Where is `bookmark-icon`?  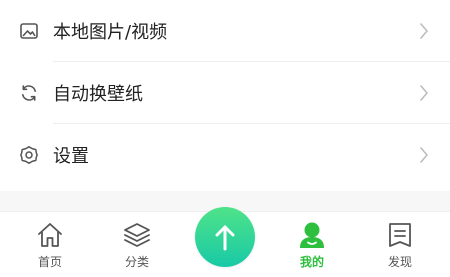
bookmark-icon is located at coordinates (400, 235).